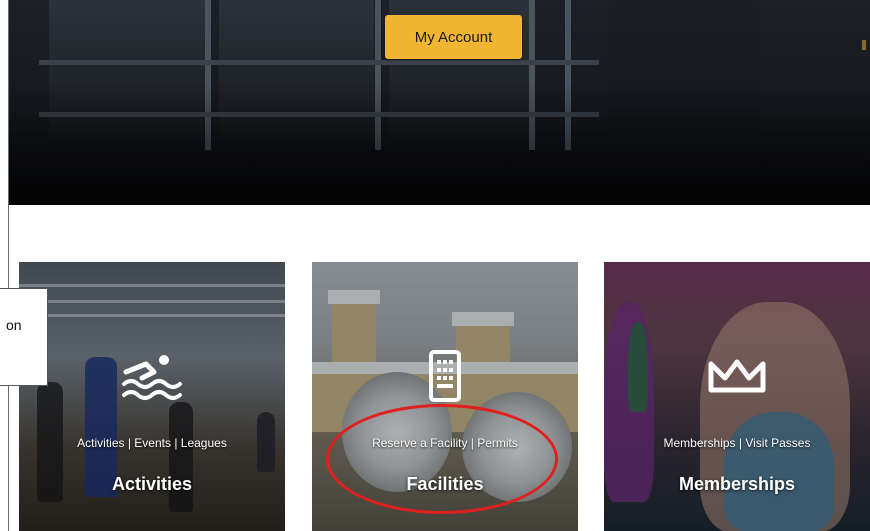  I want to click on callout-text: on, so click(14, 325).